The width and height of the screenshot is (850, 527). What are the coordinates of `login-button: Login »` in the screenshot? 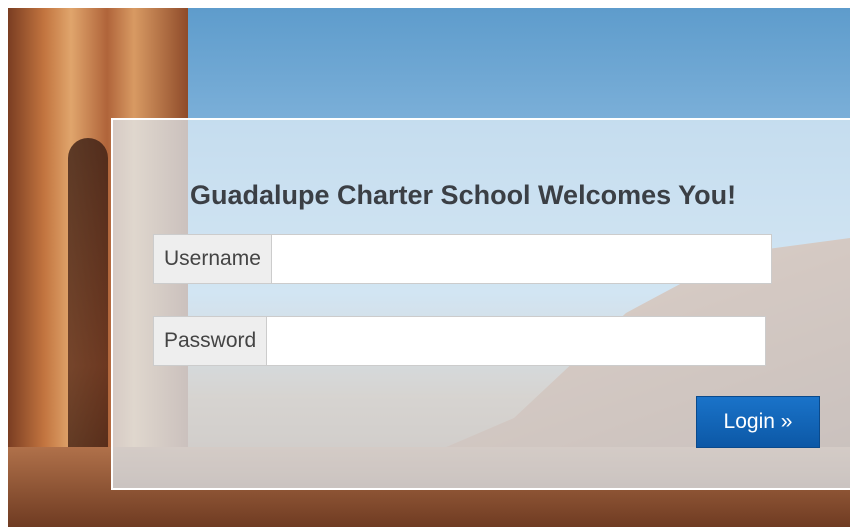 It's located at (758, 422).